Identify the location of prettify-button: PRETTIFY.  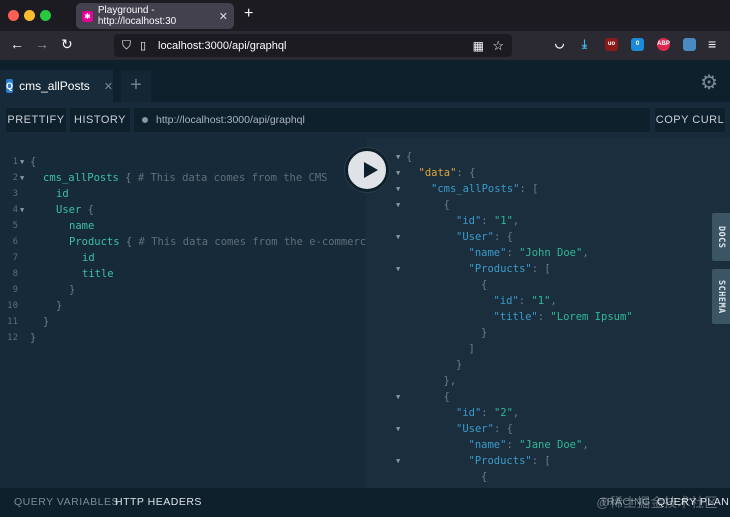
(36, 120).